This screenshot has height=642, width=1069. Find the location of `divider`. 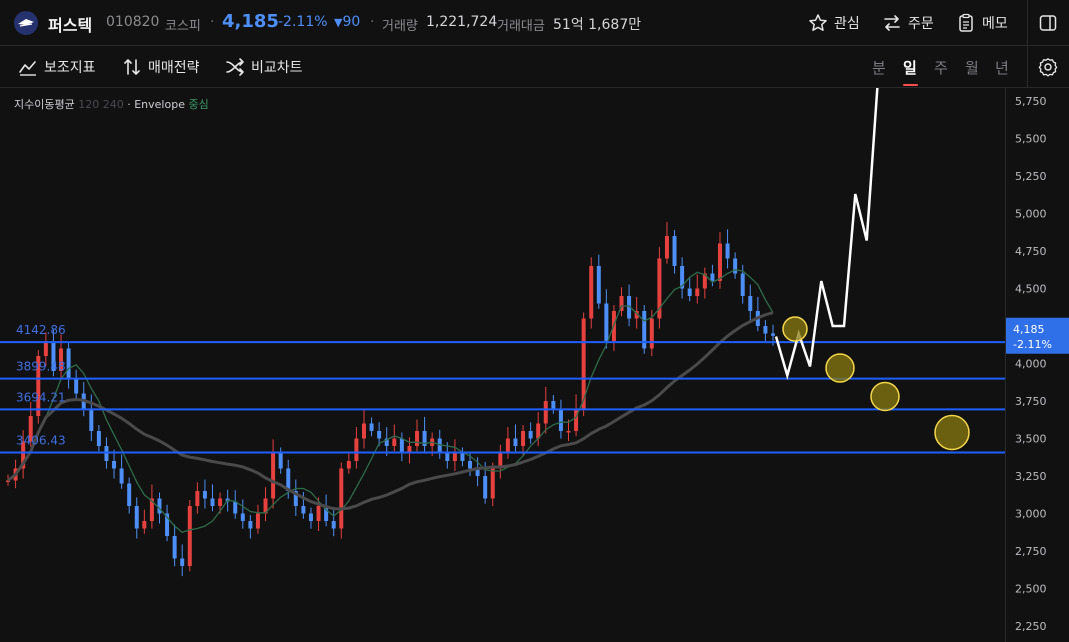

divider is located at coordinates (1027, 67).